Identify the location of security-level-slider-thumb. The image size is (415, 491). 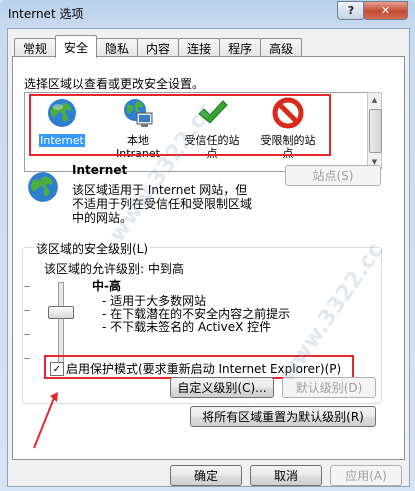
(61, 312).